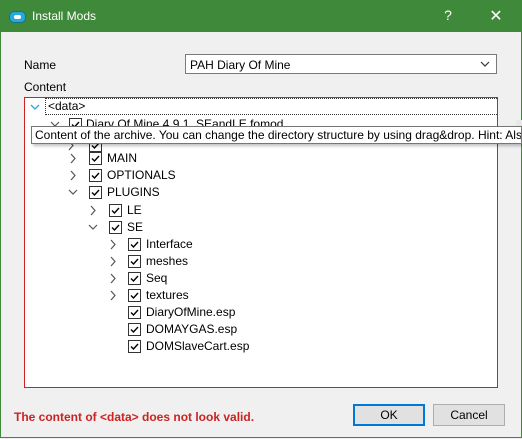 The height and width of the screenshot is (439, 522). What do you see at coordinates (192, 329) in the screenshot?
I see `tree-label-domaygas-esp: DOMAYGAS.esp` at bounding box center [192, 329].